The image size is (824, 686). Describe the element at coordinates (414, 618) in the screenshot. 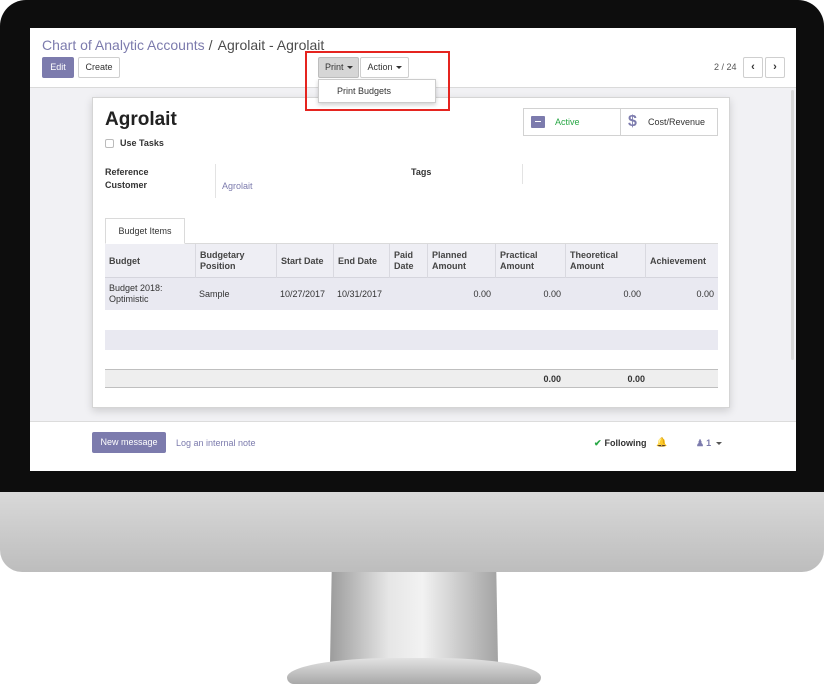

I see `monitor-stand-neck` at that location.